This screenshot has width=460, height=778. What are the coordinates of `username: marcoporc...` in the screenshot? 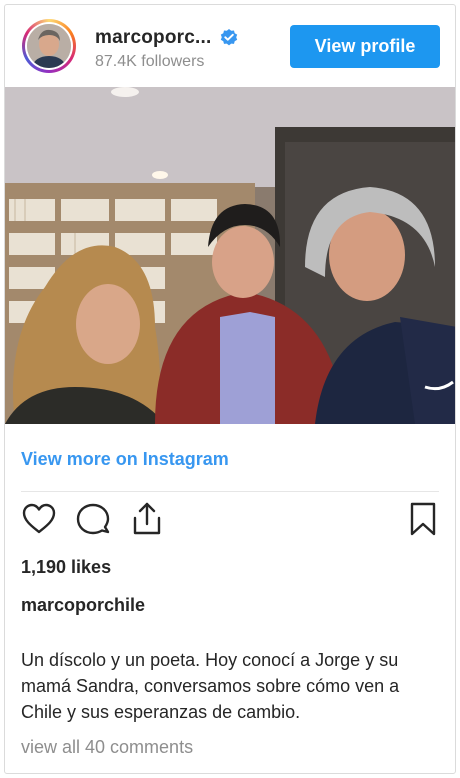 It's located at (153, 38).